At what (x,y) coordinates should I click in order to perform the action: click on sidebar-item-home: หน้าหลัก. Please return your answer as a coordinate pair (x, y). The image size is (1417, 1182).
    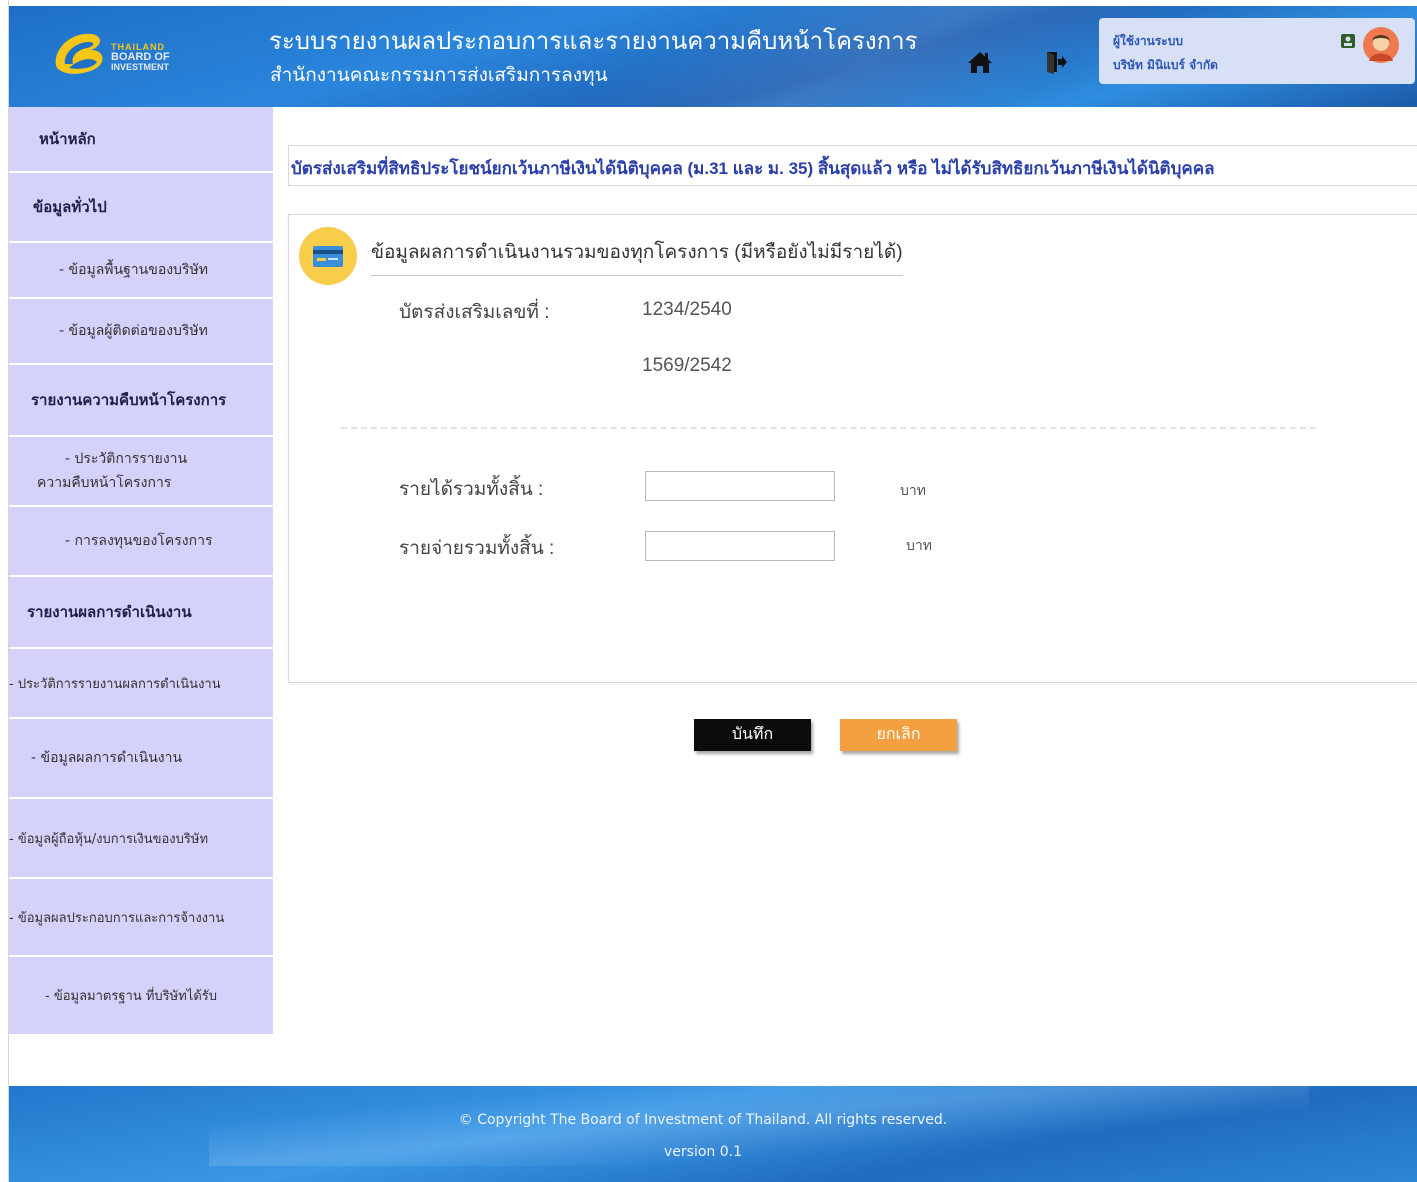
    Looking at the image, I should click on (141, 140).